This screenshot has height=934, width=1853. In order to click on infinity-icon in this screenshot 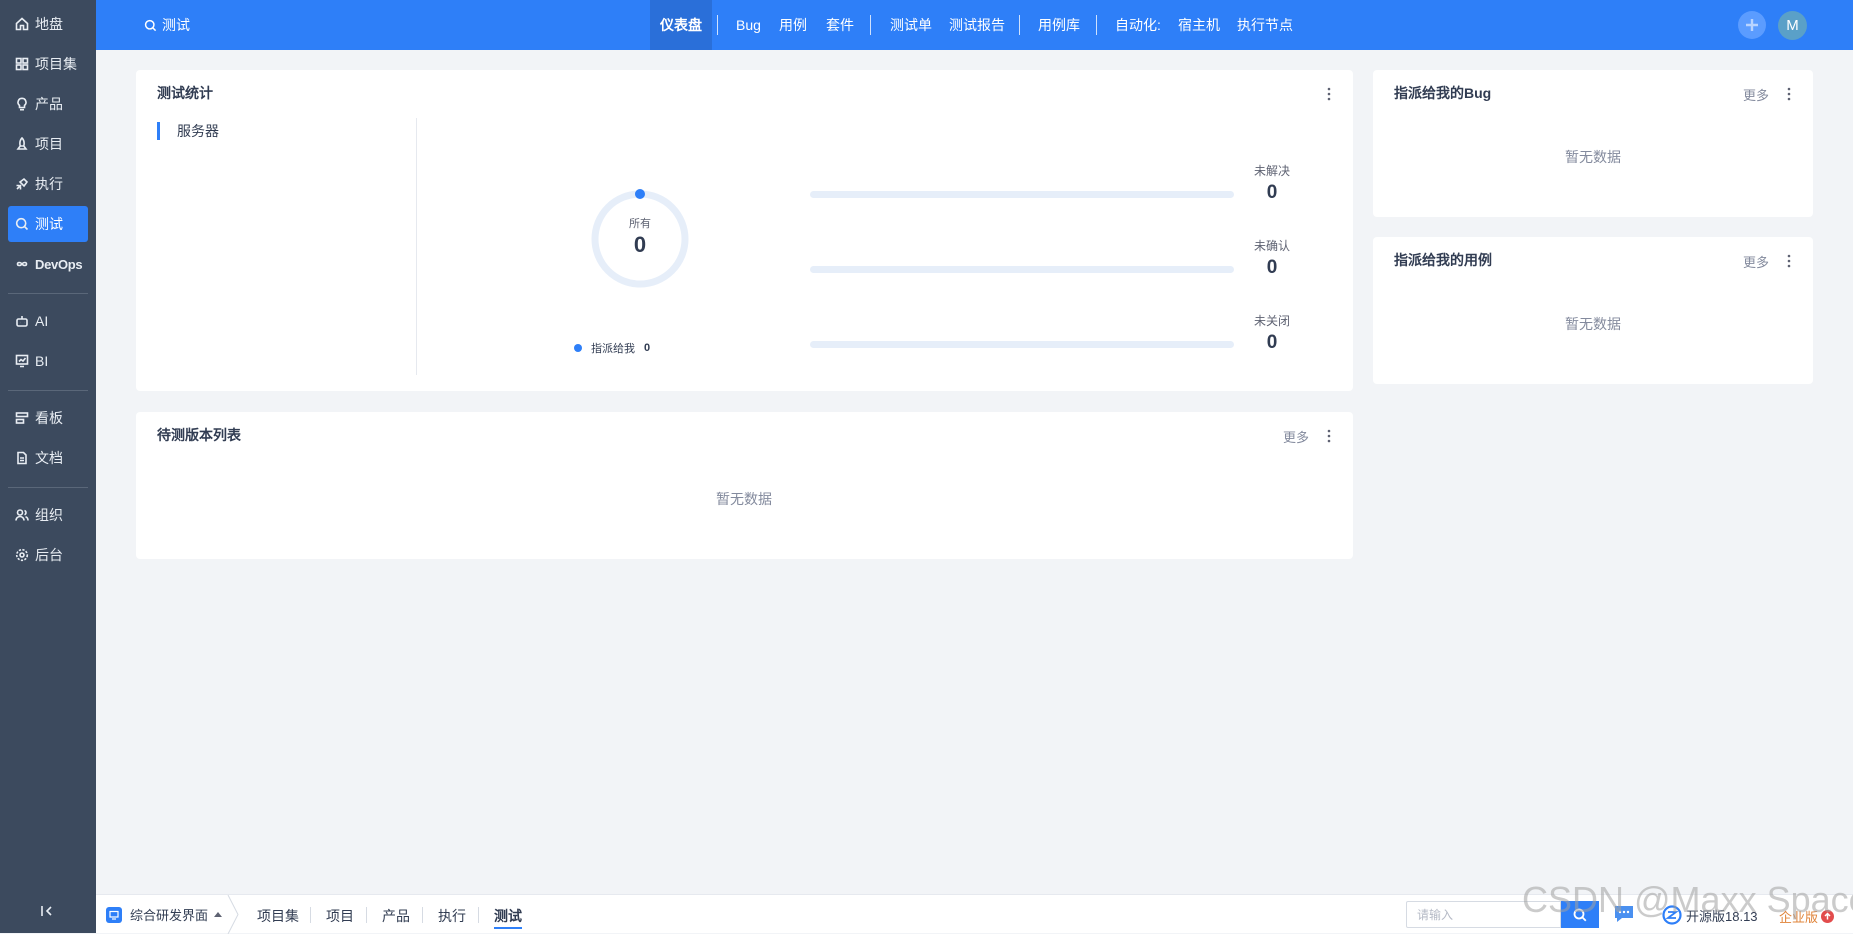, I will do `click(22, 264)`.